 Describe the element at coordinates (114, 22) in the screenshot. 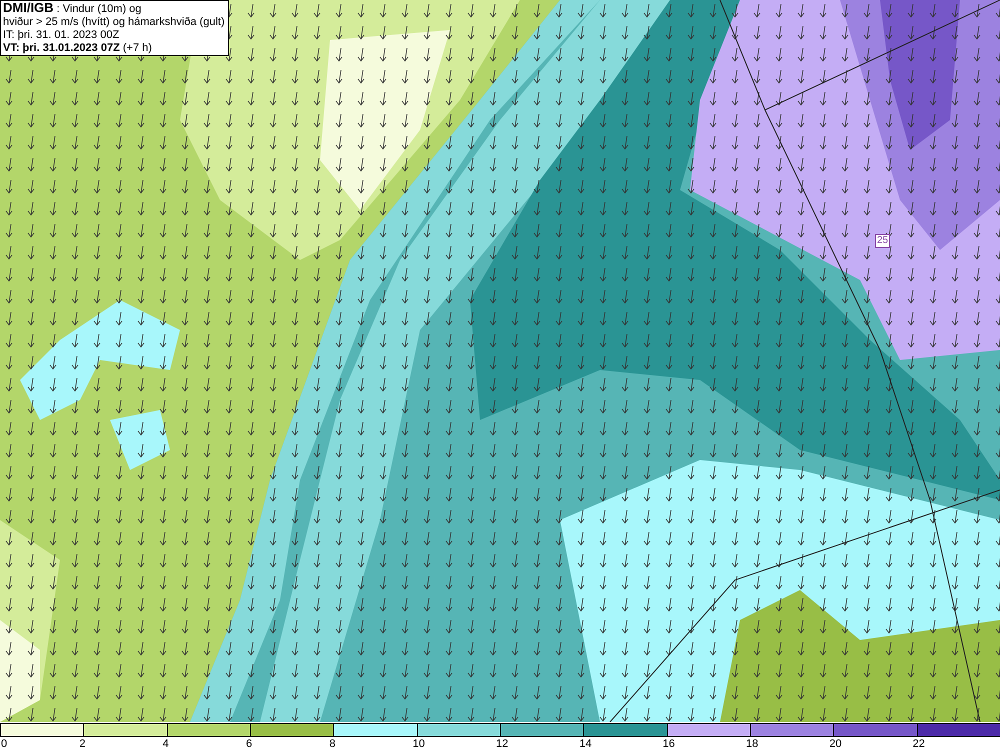

I see `info-line: hviður > 25 m/s (hvítt) og hámarkshviða (gult)` at that location.